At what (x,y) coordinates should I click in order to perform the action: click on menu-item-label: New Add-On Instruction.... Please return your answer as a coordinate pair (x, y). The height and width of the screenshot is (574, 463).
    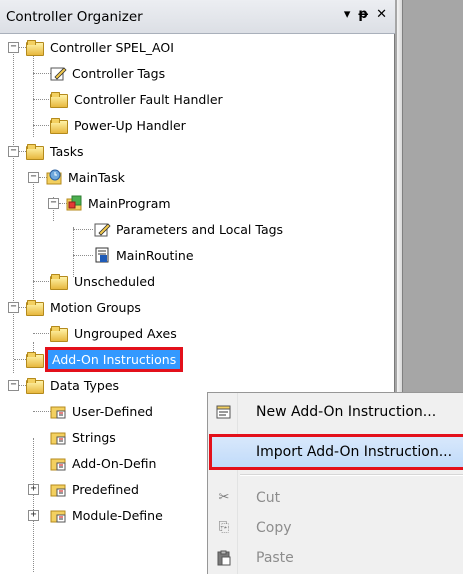
    Looking at the image, I should click on (346, 412).